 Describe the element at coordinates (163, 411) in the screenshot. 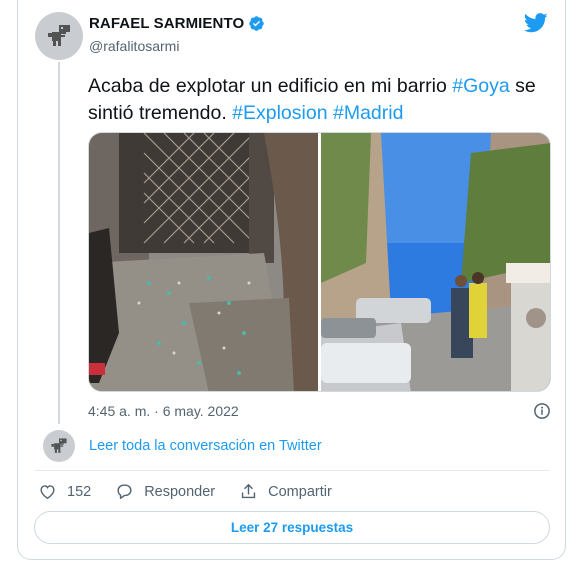

I see `tweet-timestamp: 4:45 a. m. · 6 may. 2022` at that location.